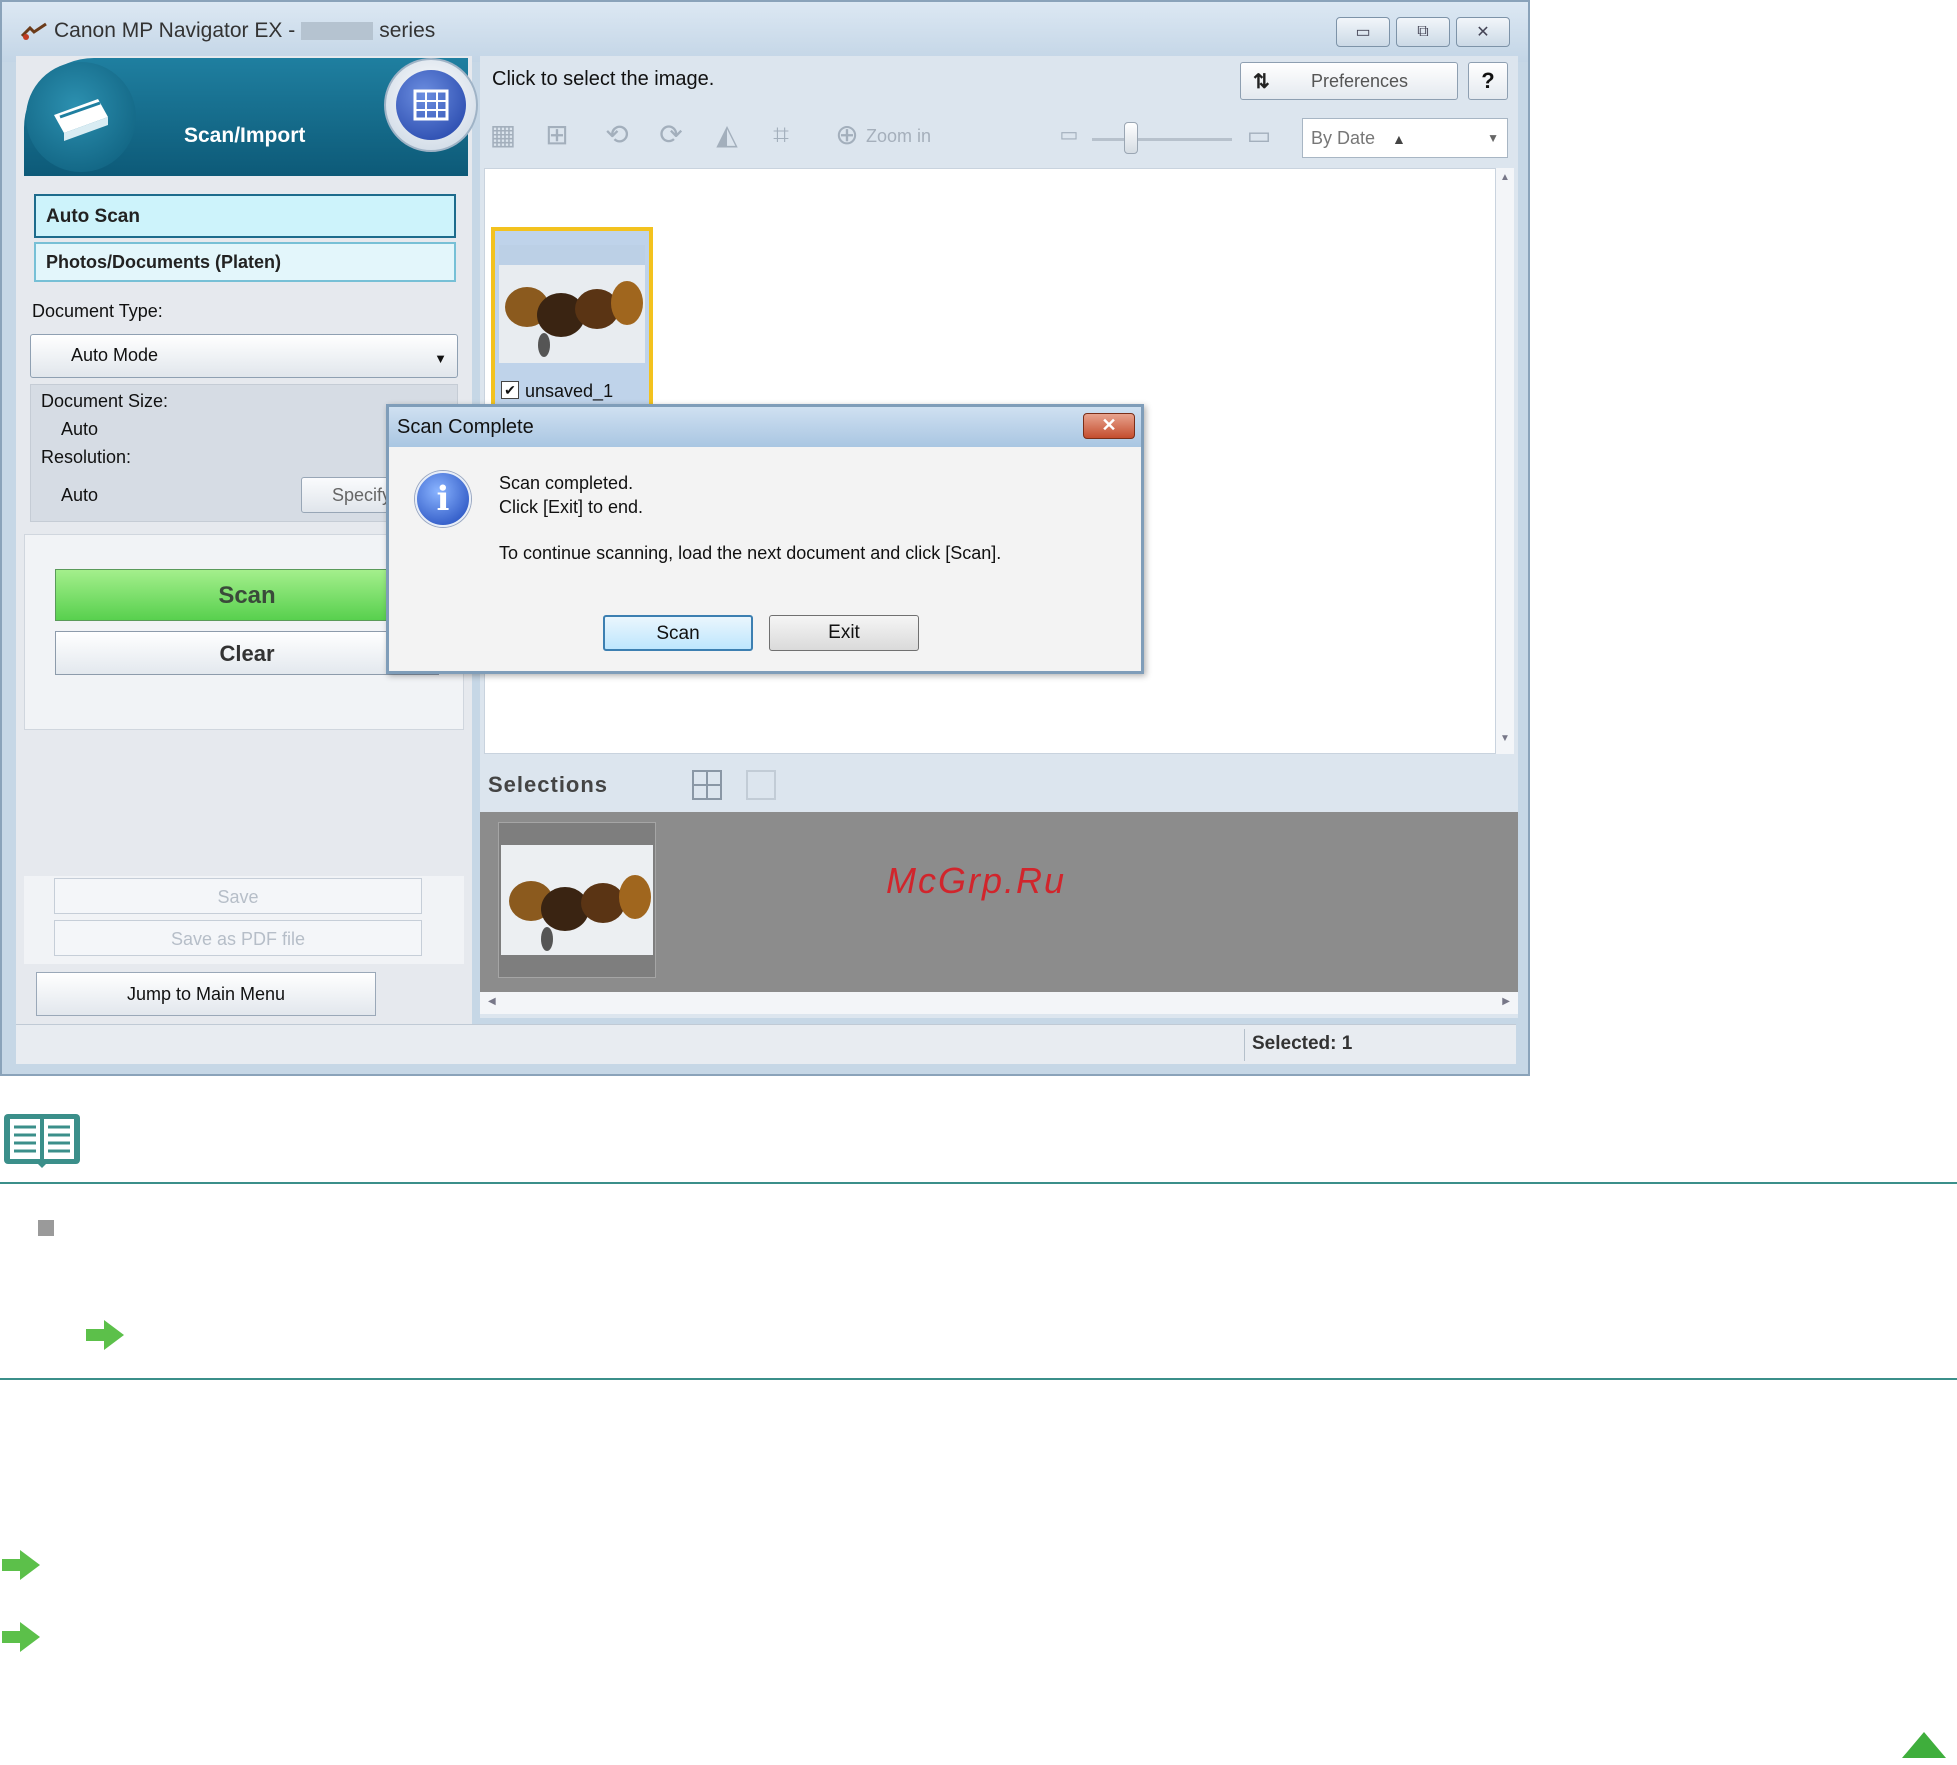 The image size is (1957, 1765). I want to click on scanner-icon, so click(81, 117).